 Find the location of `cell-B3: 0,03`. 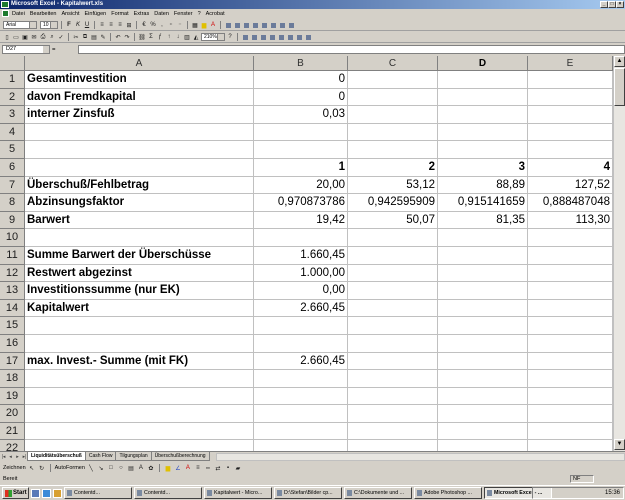

cell-B3: 0,03 is located at coordinates (301, 115).